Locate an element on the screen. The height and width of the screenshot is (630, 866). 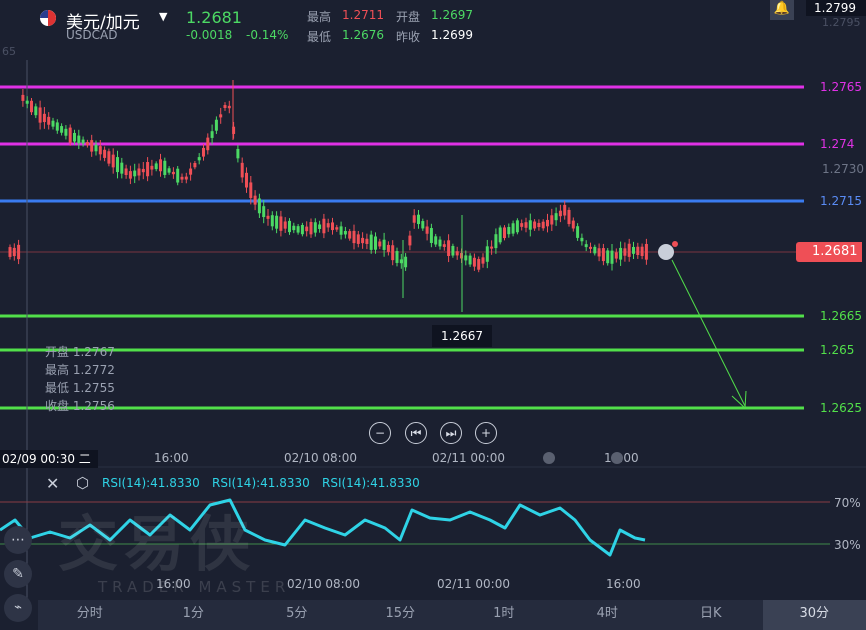
tab-4hour: 4时 is located at coordinates (608, 615).